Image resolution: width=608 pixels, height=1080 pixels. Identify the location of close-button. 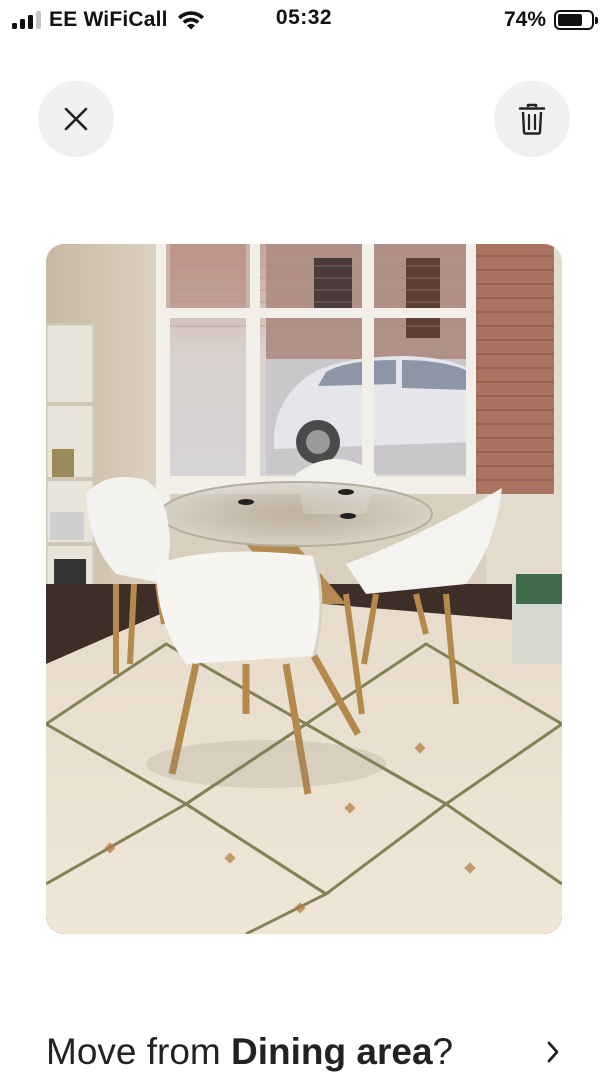
(76, 119).